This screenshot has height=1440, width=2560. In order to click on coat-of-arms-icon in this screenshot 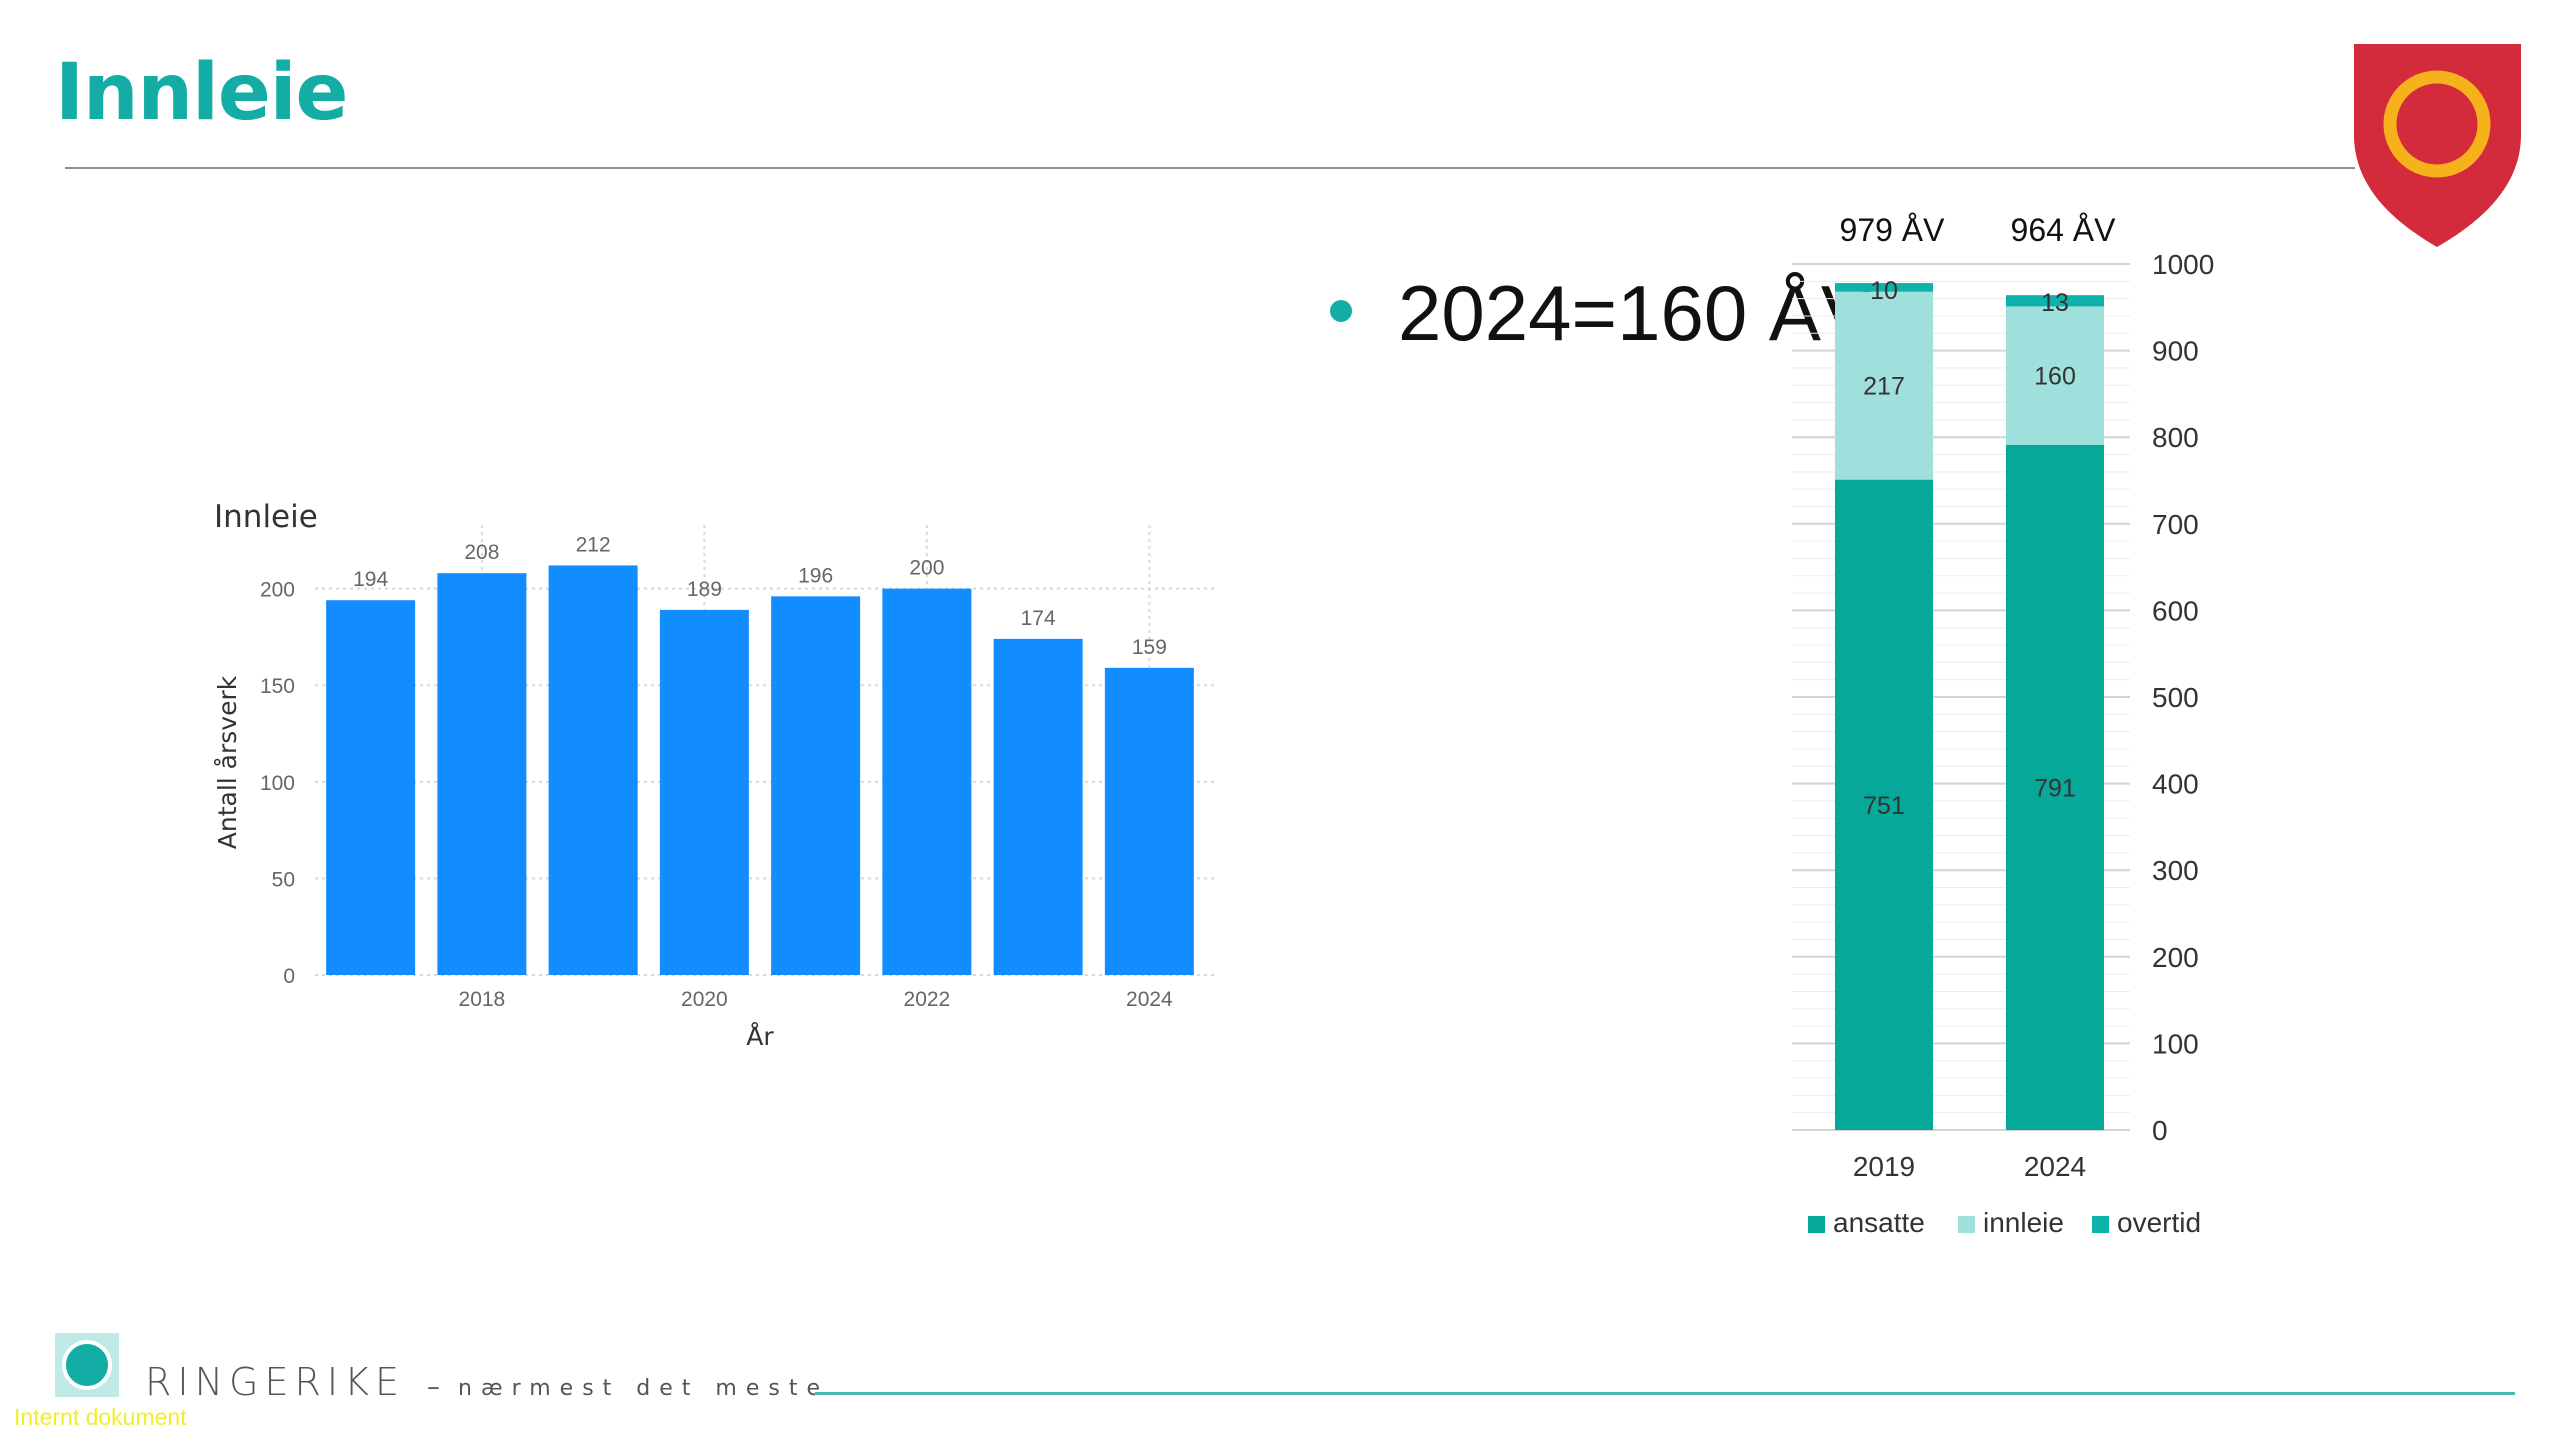, I will do `click(2437, 145)`.